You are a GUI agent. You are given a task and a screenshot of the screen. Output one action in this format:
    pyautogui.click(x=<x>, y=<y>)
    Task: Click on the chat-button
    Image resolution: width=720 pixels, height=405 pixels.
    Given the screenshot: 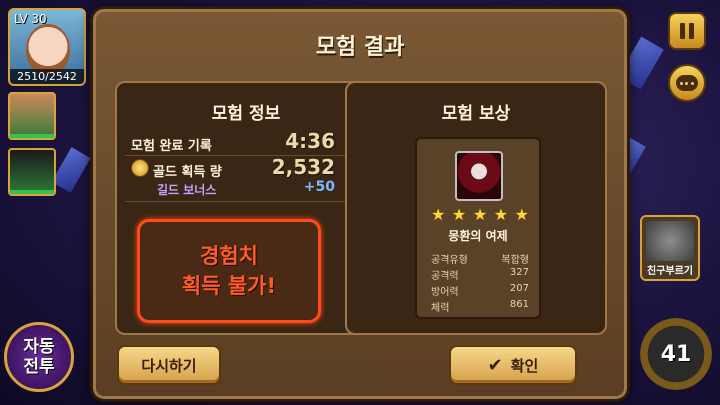 What is the action you would take?
    pyautogui.click(x=687, y=83)
    